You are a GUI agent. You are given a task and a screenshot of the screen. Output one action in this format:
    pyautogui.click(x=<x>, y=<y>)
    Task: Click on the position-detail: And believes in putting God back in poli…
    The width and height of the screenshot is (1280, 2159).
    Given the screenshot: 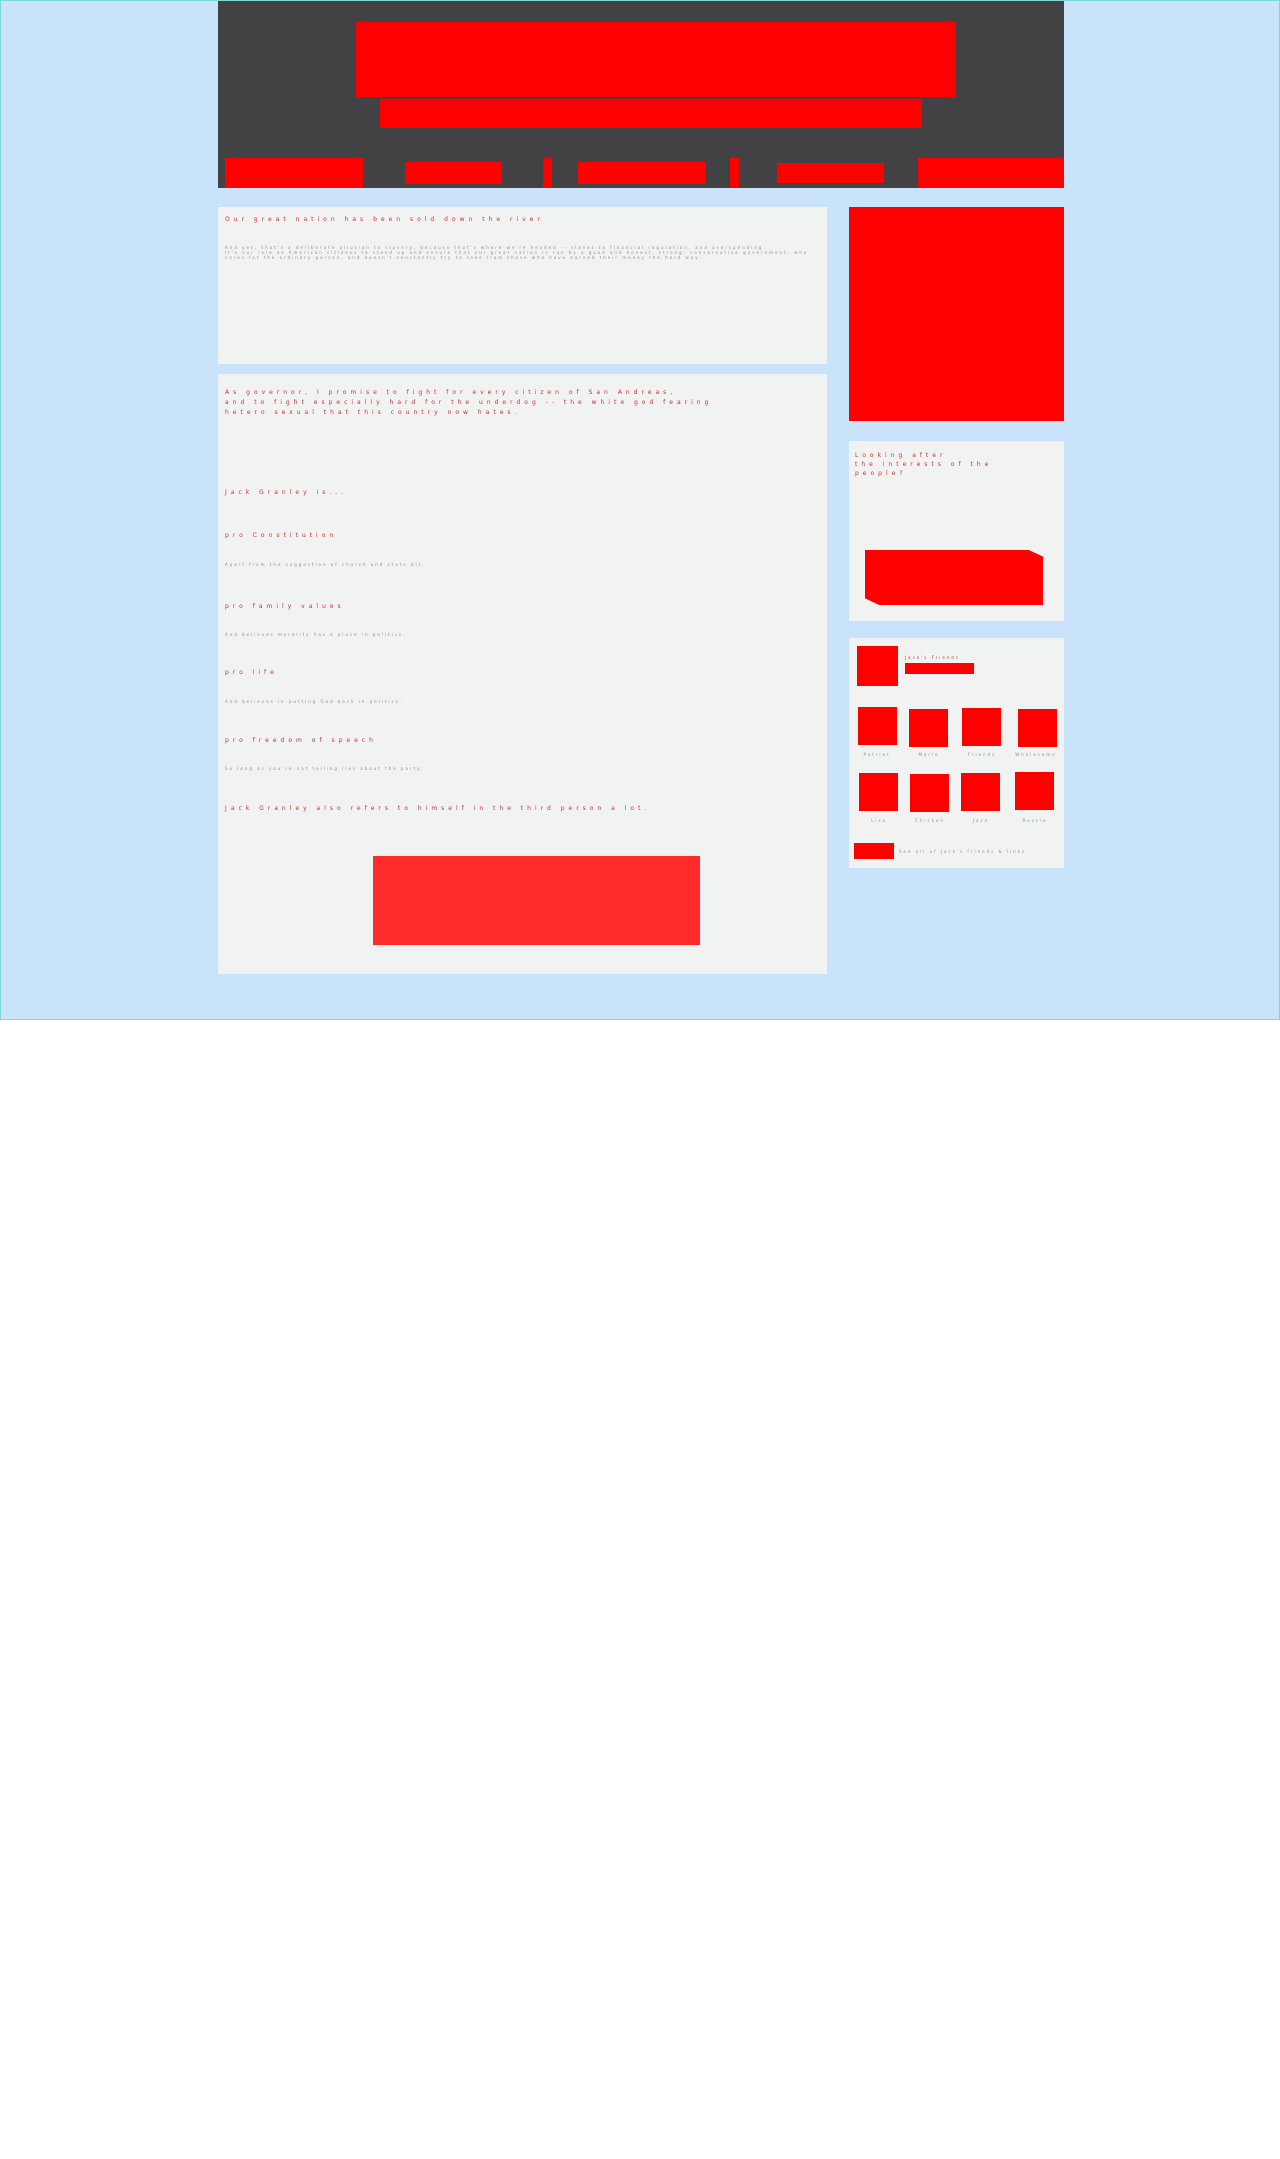 What is the action you would take?
    pyautogui.click(x=314, y=701)
    